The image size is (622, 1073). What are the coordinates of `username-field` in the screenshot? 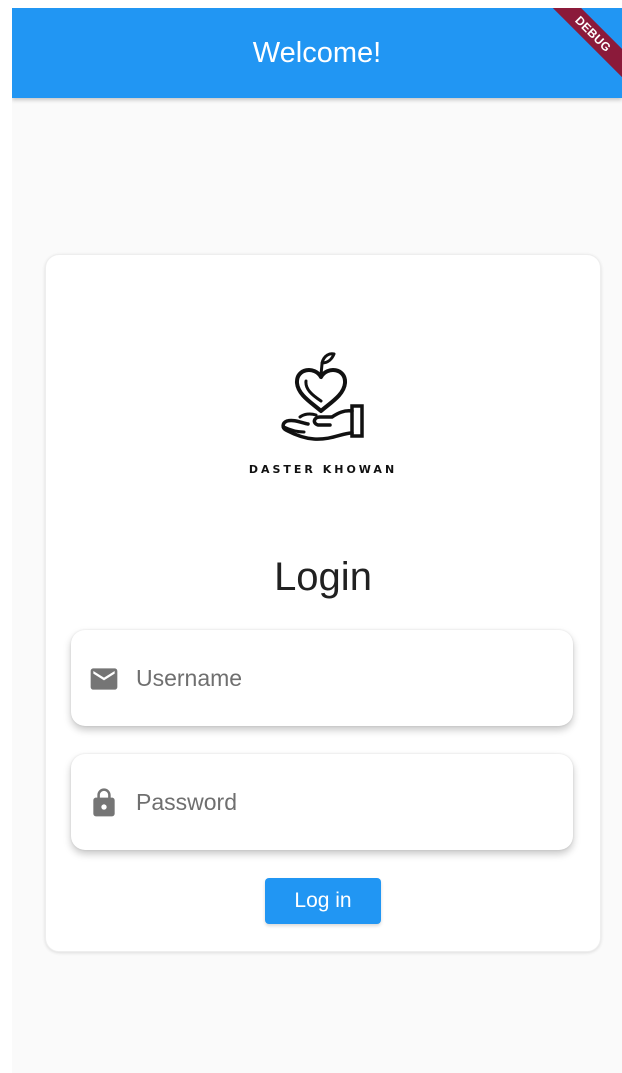 It's located at (322, 678).